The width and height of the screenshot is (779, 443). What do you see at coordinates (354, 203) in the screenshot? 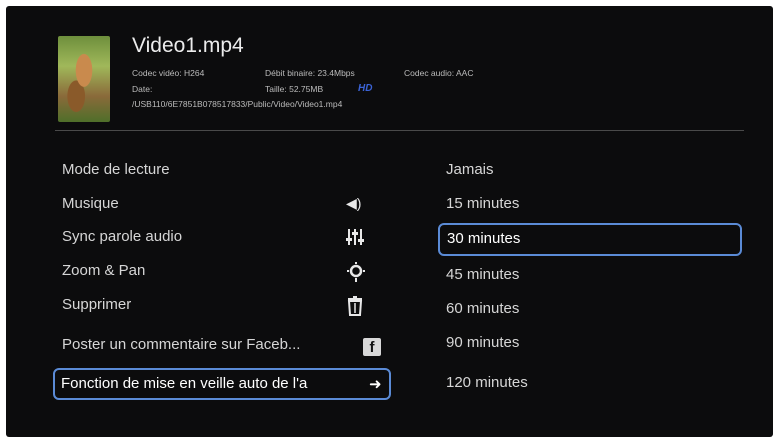
I see `speaker-icon: ◀)` at bounding box center [354, 203].